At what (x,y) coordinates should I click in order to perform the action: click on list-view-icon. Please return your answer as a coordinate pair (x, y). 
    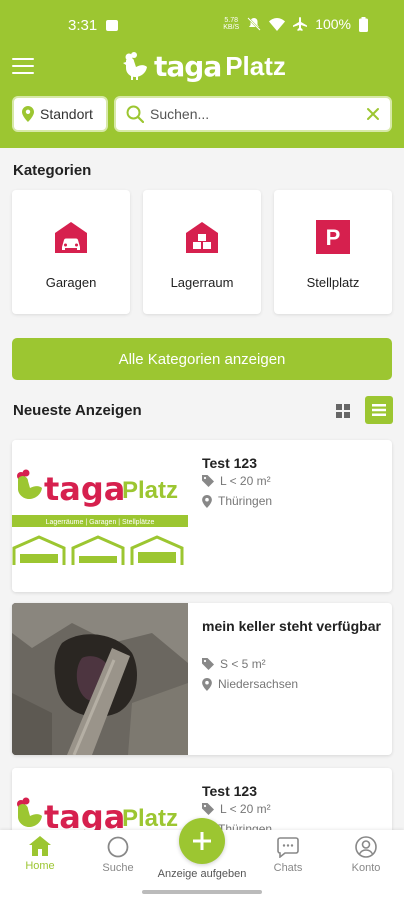
    Looking at the image, I should click on (379, 410).